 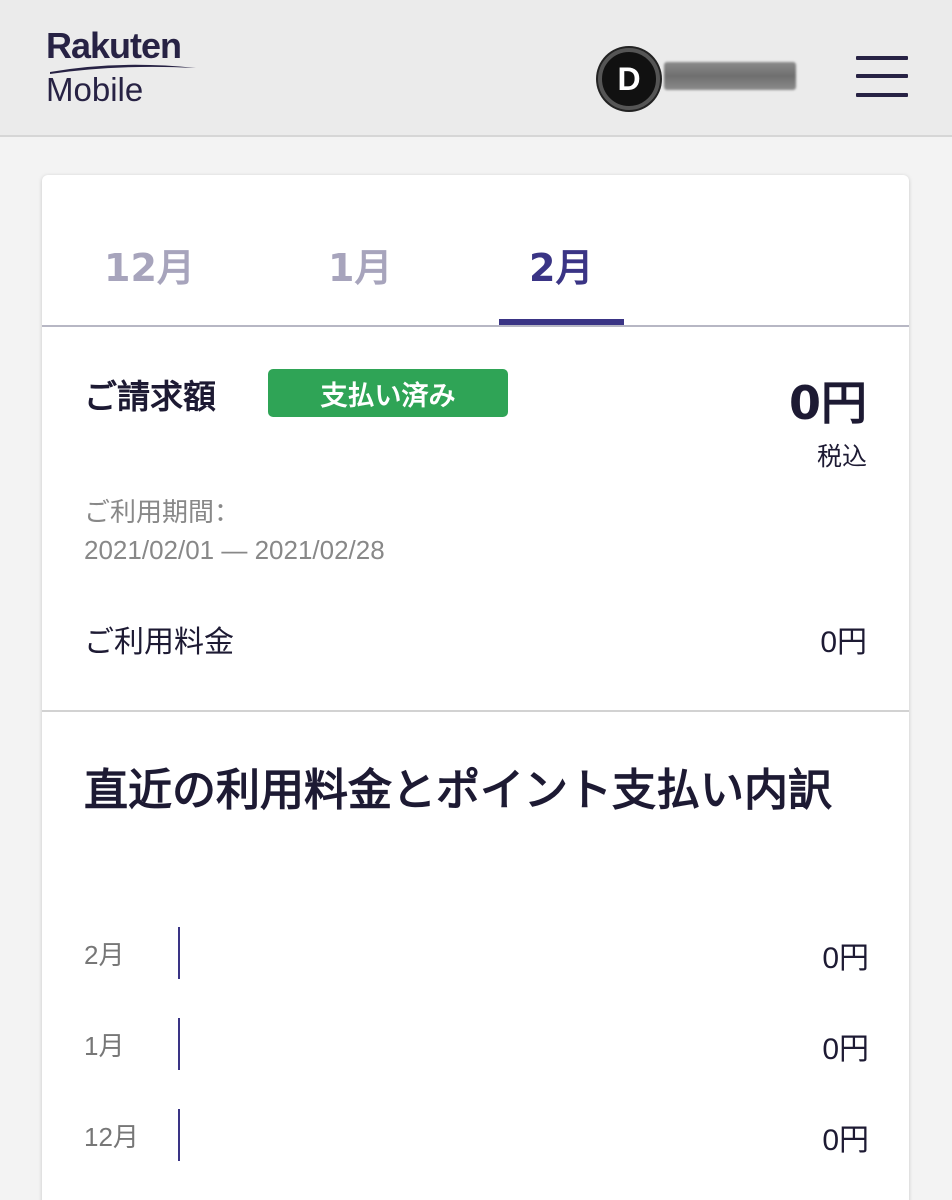 I want to click on usage-fee-label: ご利用料金, so click(x=159, y=642).